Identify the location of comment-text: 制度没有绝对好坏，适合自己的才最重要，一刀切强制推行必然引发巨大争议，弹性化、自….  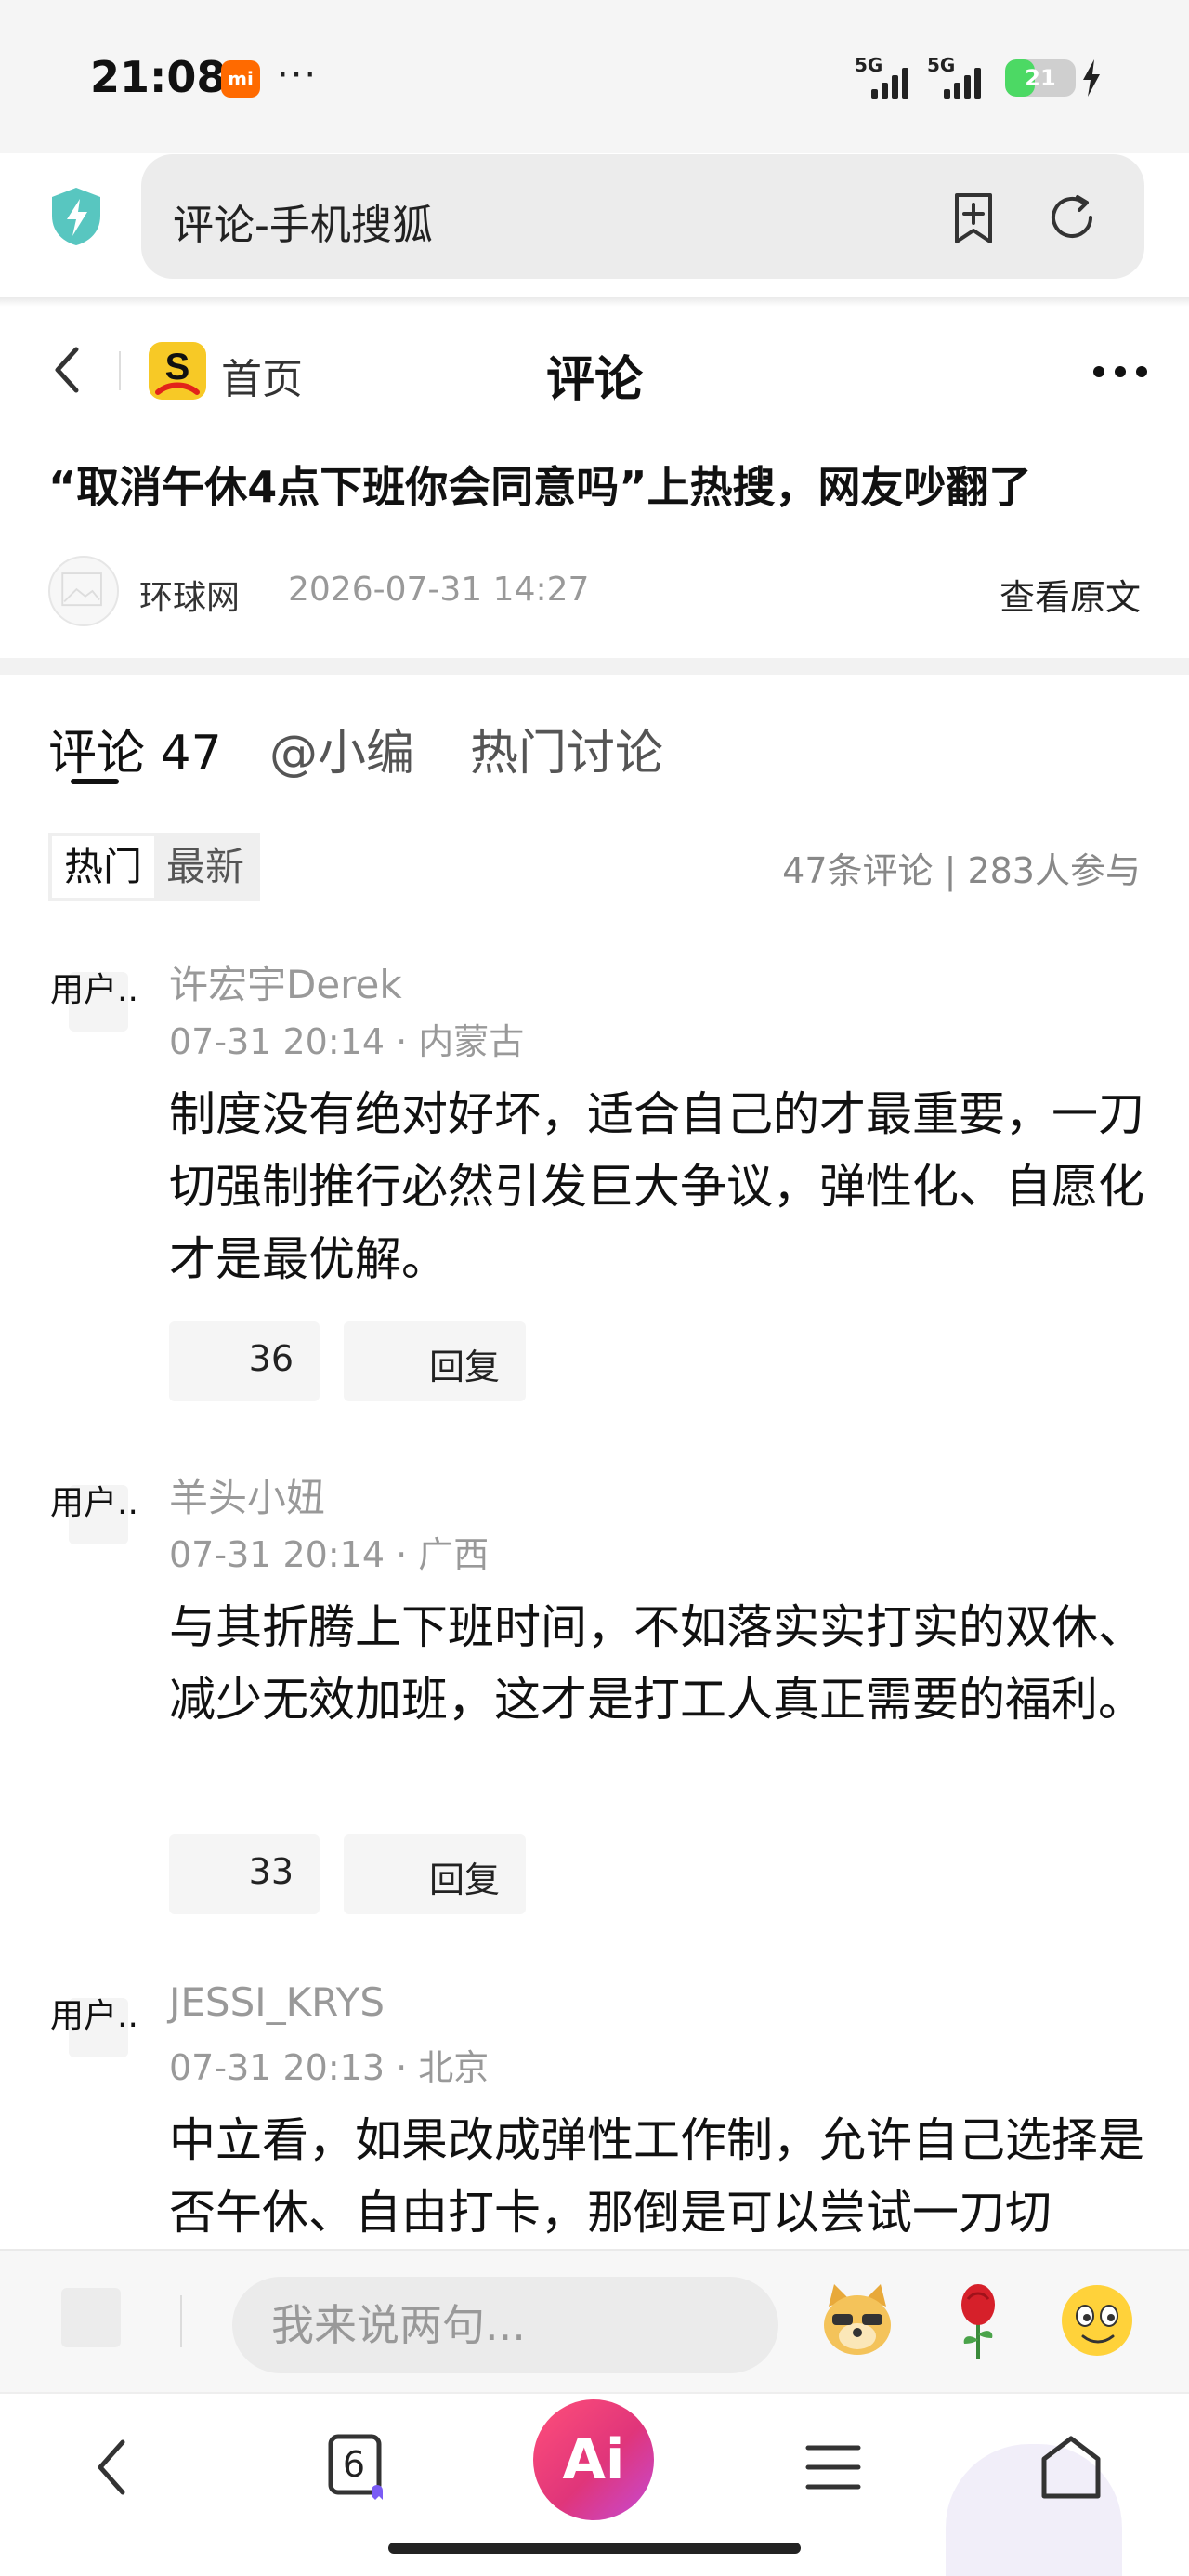
(656, 1186).